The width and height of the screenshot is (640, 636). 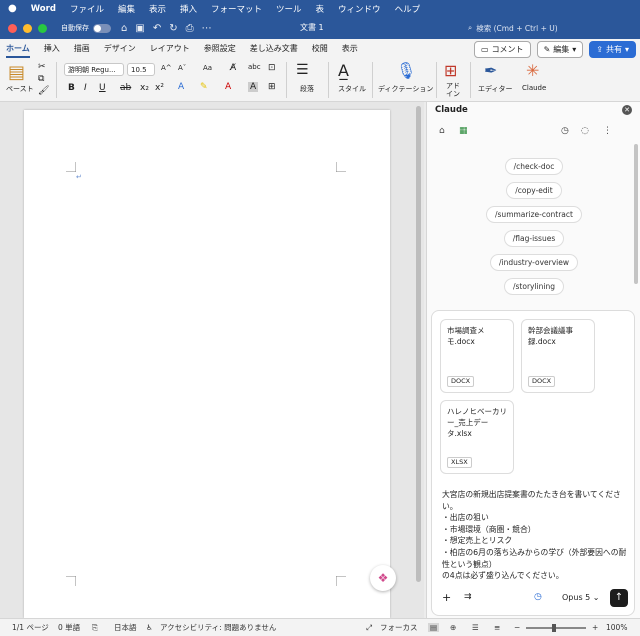 What do you see at coordinates (125, 88) in the screenshot?
I see `strikethrough-icon: ab` at bounding box center [125, 88].